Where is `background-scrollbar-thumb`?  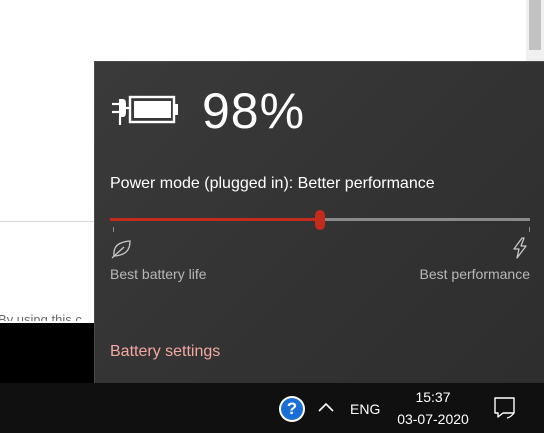
background-scrollbar-thumb is located at coordinates (535, 25).